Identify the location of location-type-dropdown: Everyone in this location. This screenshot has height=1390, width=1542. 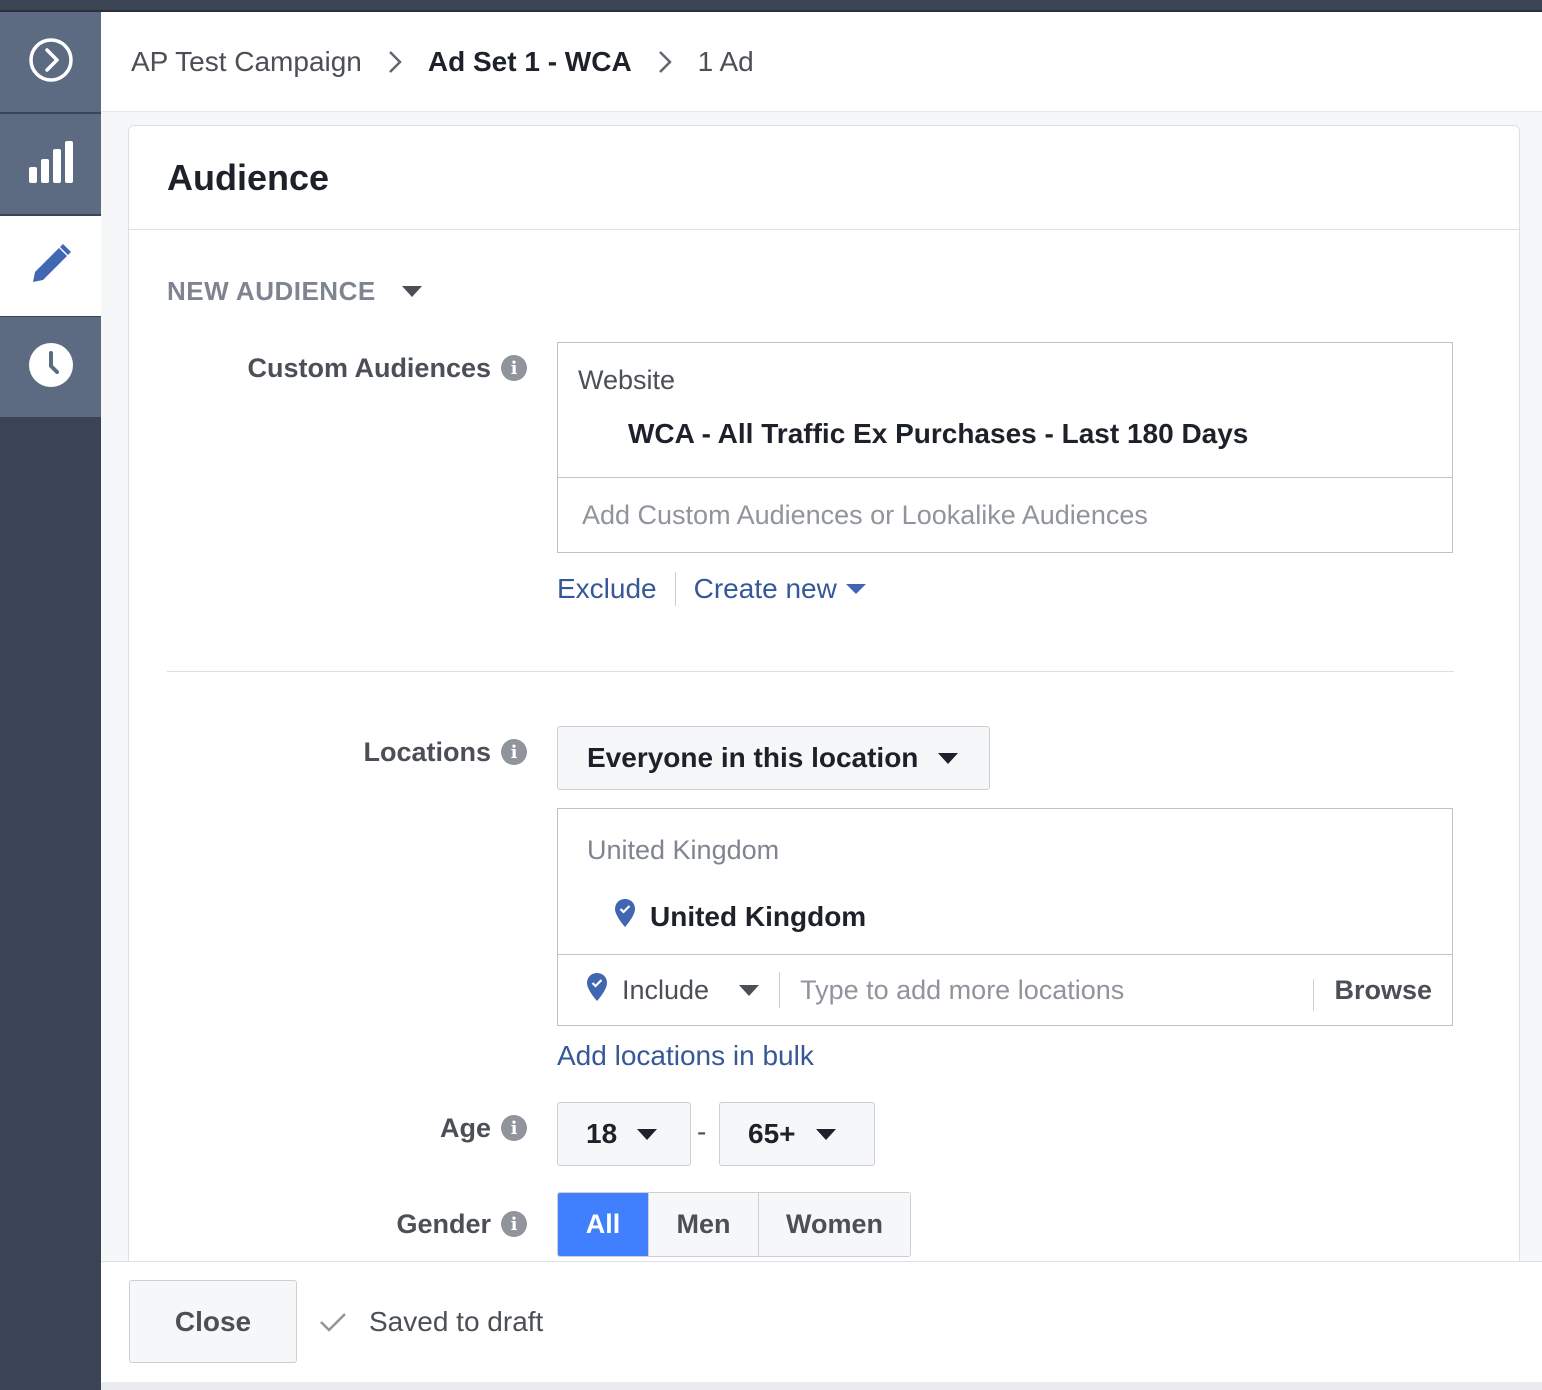
(773, 758).